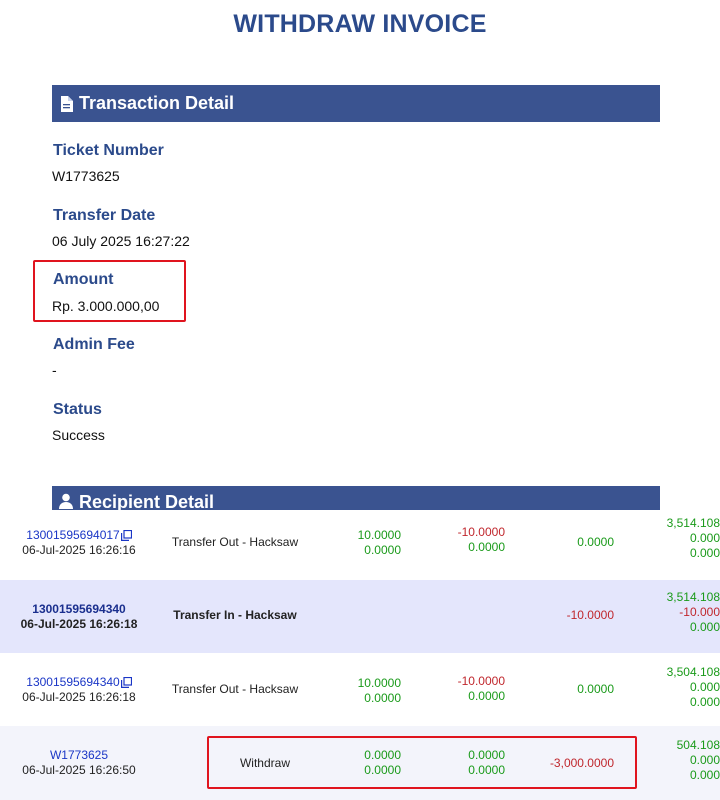  I want to click on transaction-detail-title: Transaction Detail, so click(157, 103).